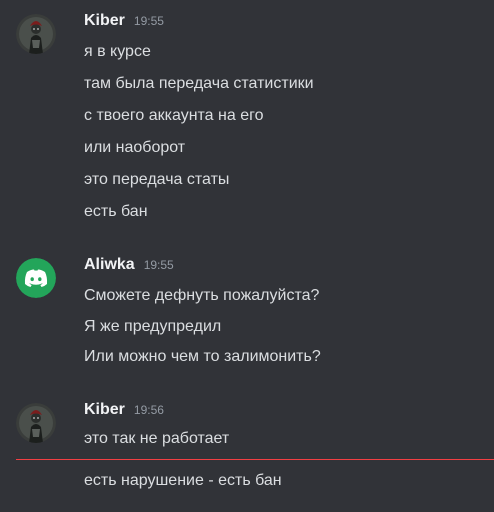 This screenshot has width=494, height=512. I want to click on timestamp: 19:56, so click(148, 410).